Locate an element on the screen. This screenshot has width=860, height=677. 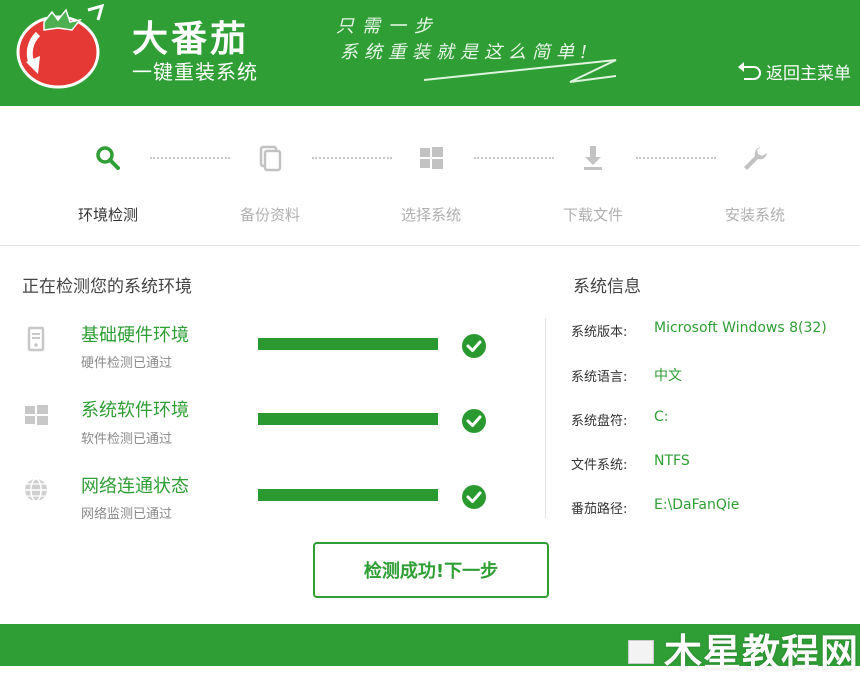
sysinfo-key-drive: 系统盘符: is located at coordinates (599, 421).